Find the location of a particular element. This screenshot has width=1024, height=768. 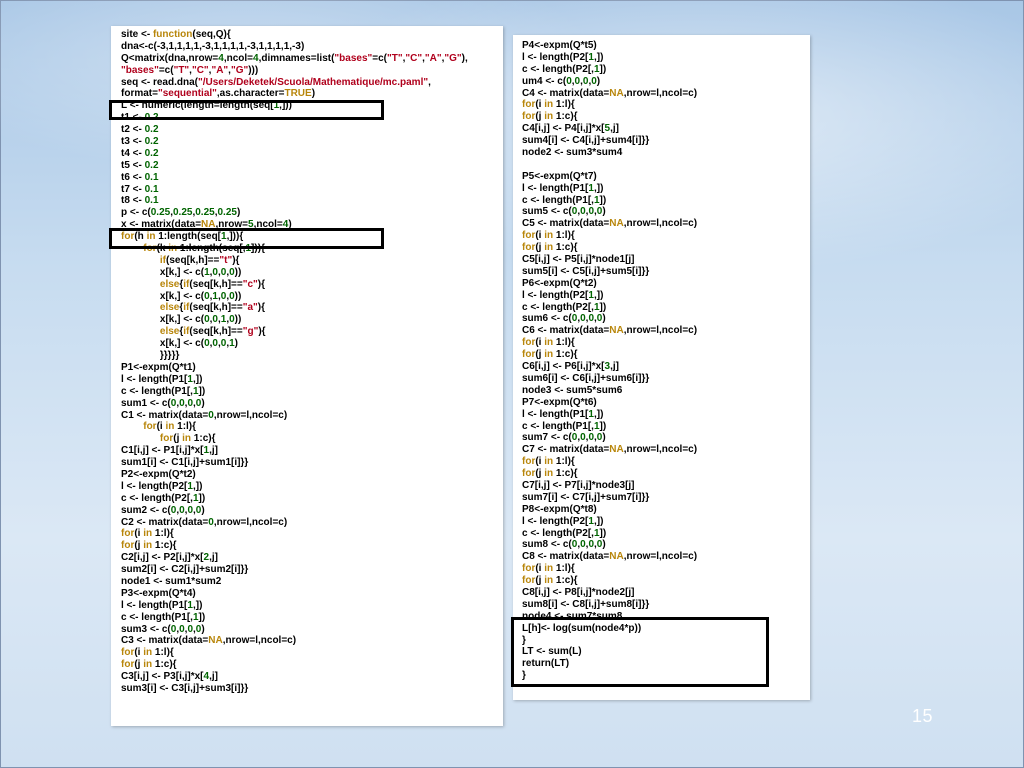

code-token: t7 <- is located at coordinates (133, 189).